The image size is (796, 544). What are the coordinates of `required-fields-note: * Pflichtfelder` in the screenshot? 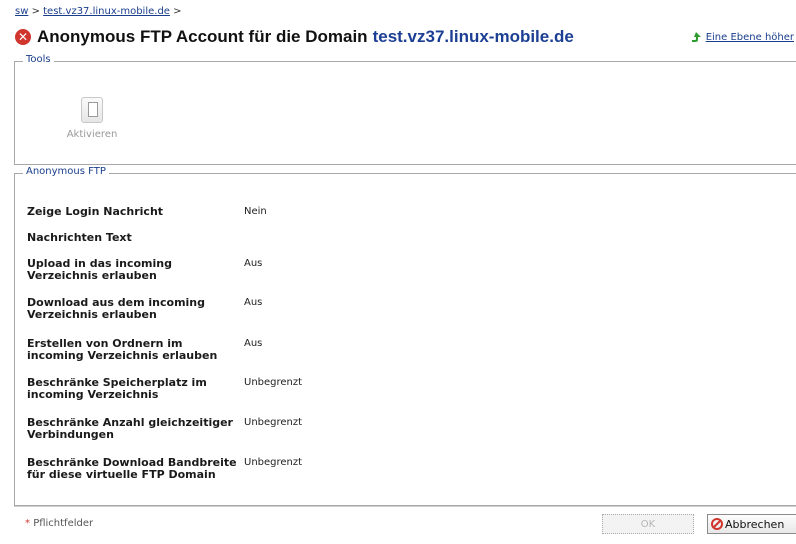 It's located at (59, 523).